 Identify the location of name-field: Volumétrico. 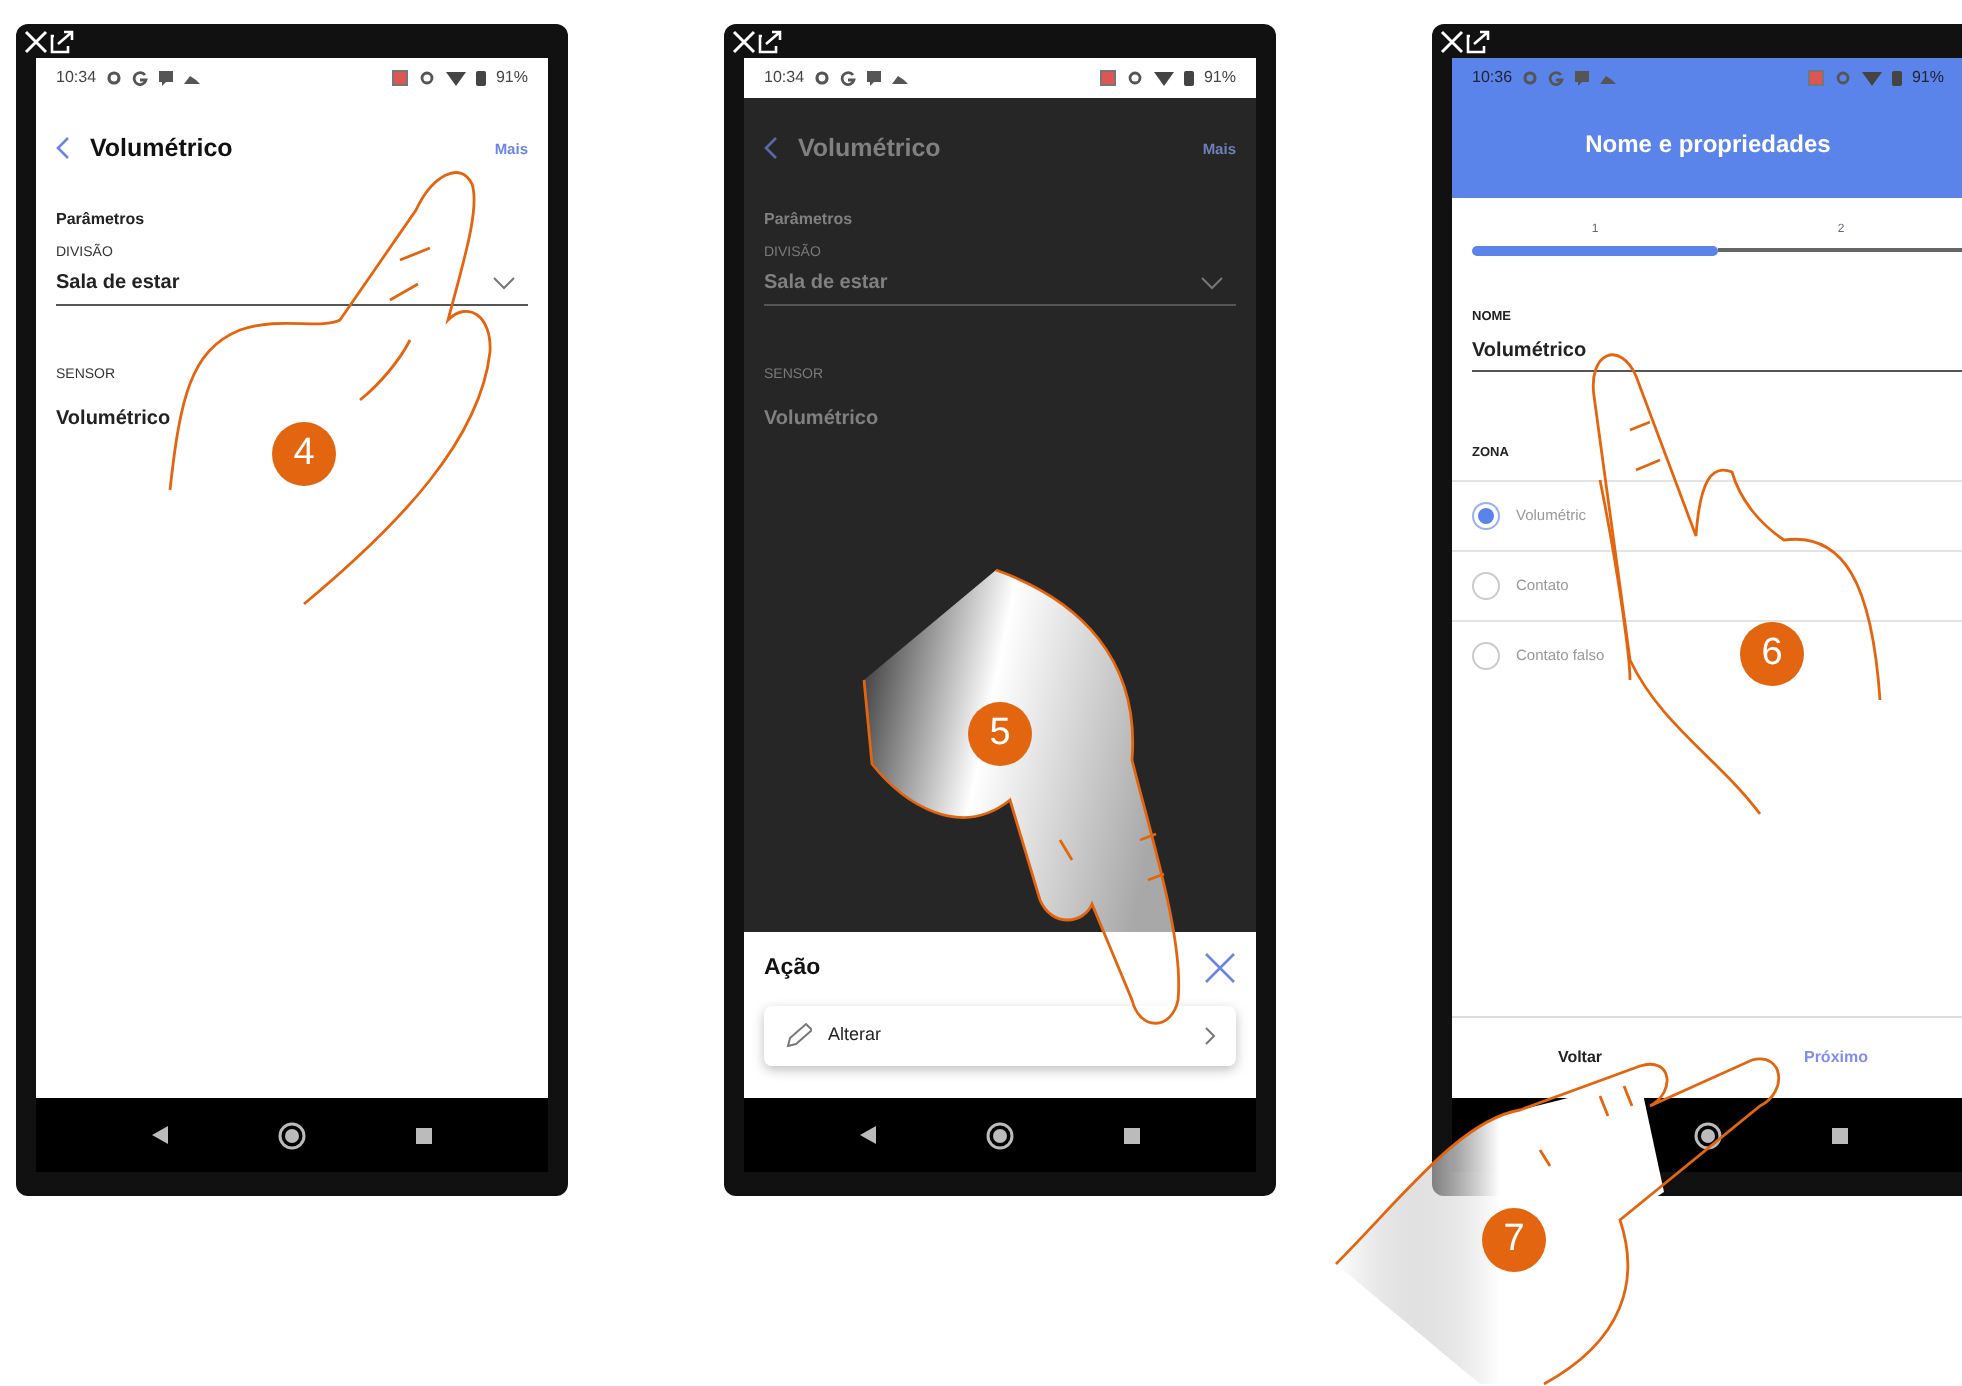
(1717, 349).